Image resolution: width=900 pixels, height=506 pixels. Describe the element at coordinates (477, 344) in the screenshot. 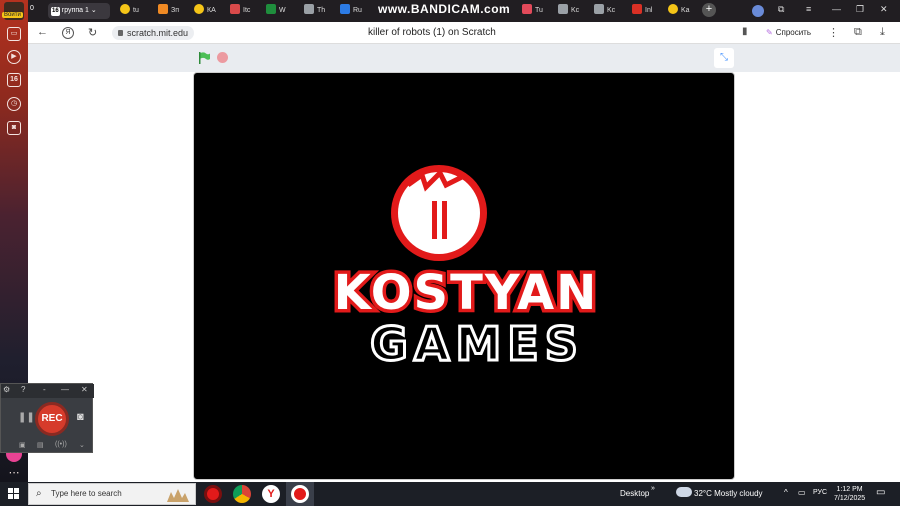

I see `logo-bottom-text: GAMES` at that location.